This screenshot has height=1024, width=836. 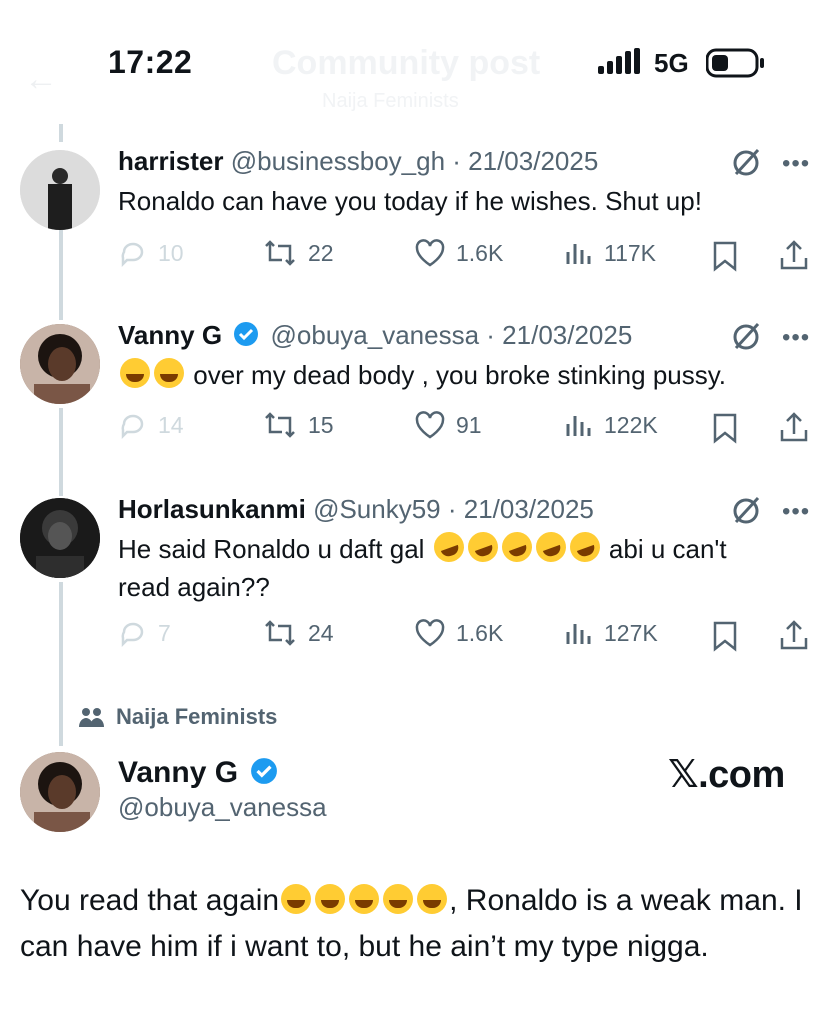 I want to click on views-button: 117K, so click(x=610, y=253).